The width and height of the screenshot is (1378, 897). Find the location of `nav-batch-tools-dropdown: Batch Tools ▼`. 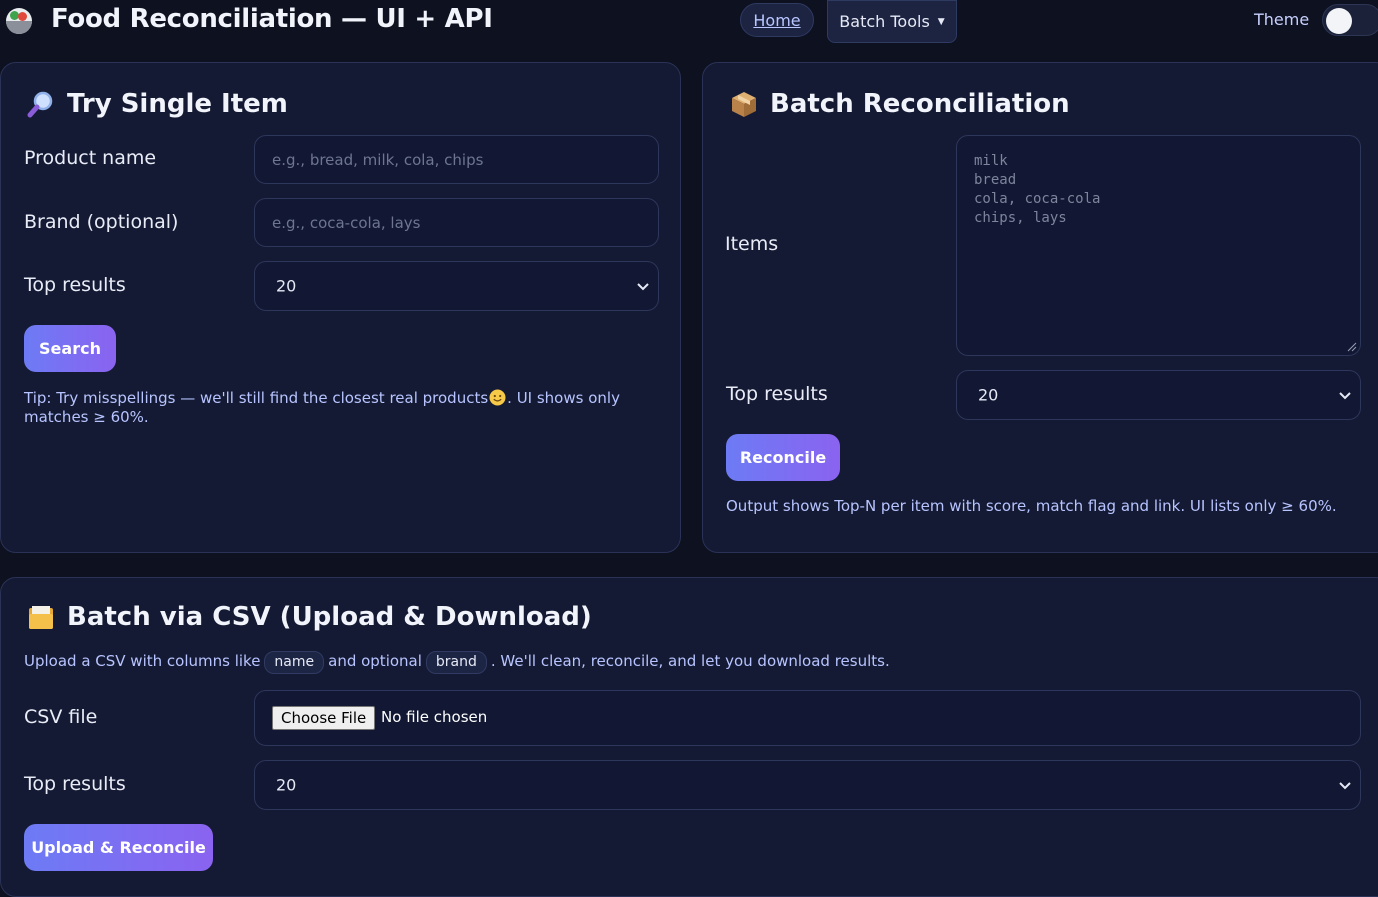

nav-batch-tools-dropdown: Batch Tools ▼ is located at coordinates (892, 21).